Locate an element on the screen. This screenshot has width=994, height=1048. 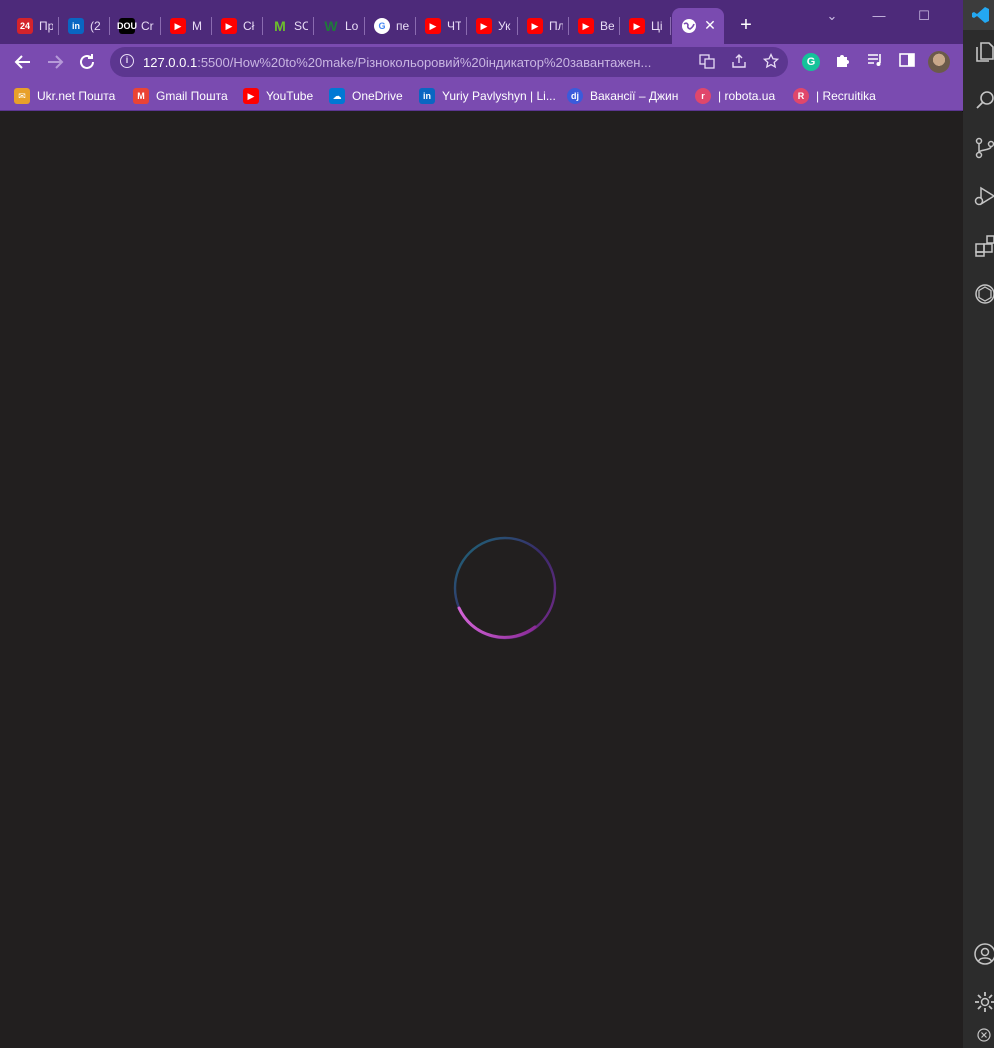
tab-5: ▶ Cł is located at coordinates (236, 26).